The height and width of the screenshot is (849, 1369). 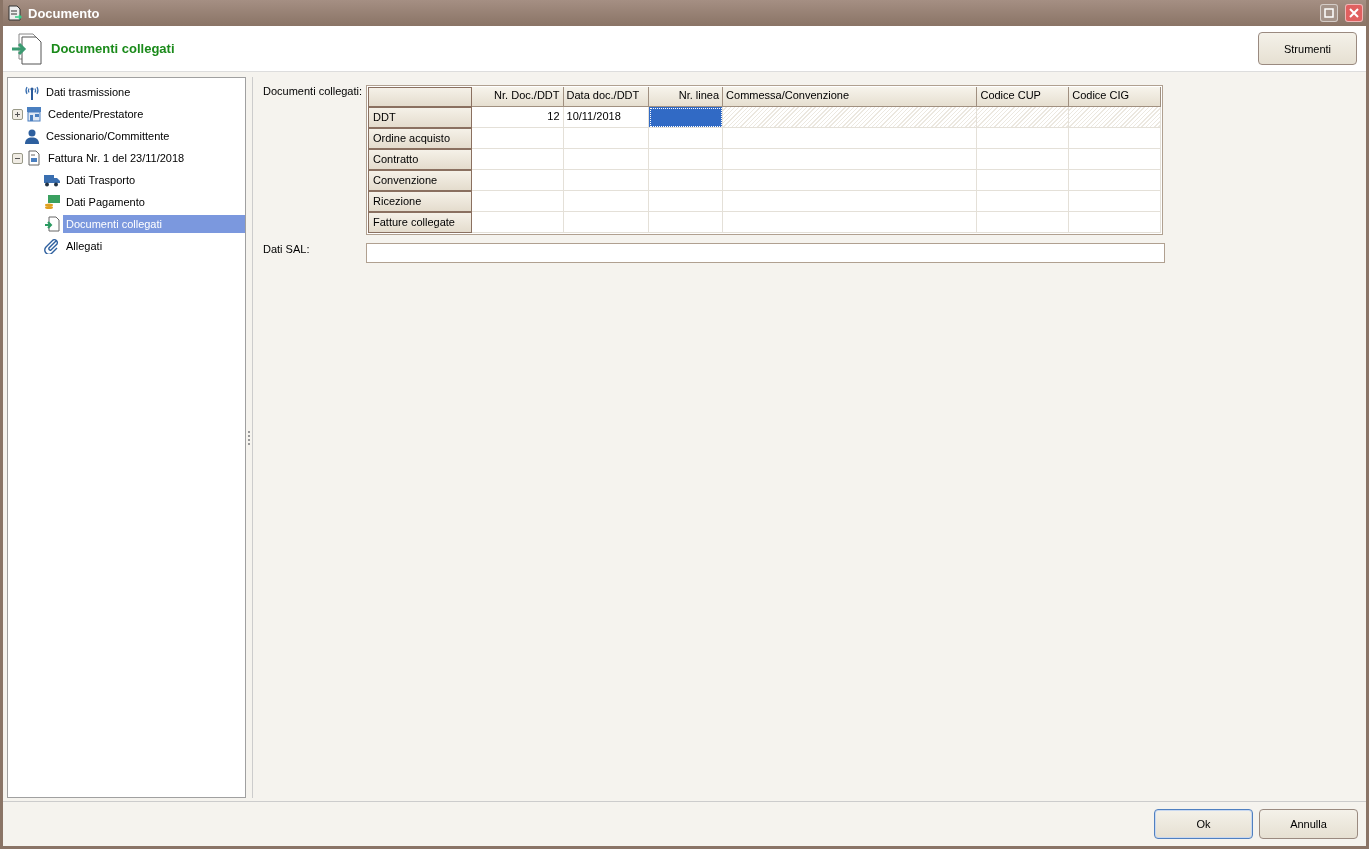 I want to click on window-title: Documento, so click(x=64, y=13).